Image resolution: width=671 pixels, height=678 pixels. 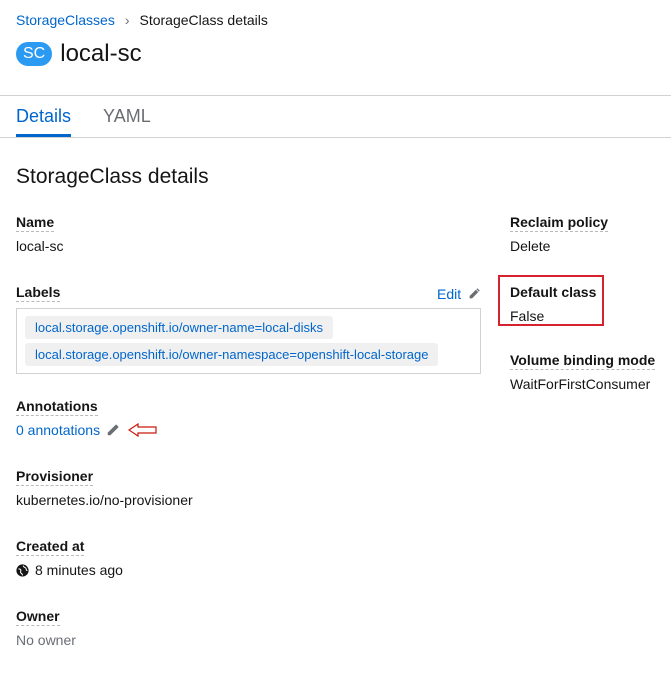 What do you see at coordinates (101, 53) in the screenshot?
I see `page-title: local-sc` at bounding box center [101, 53].